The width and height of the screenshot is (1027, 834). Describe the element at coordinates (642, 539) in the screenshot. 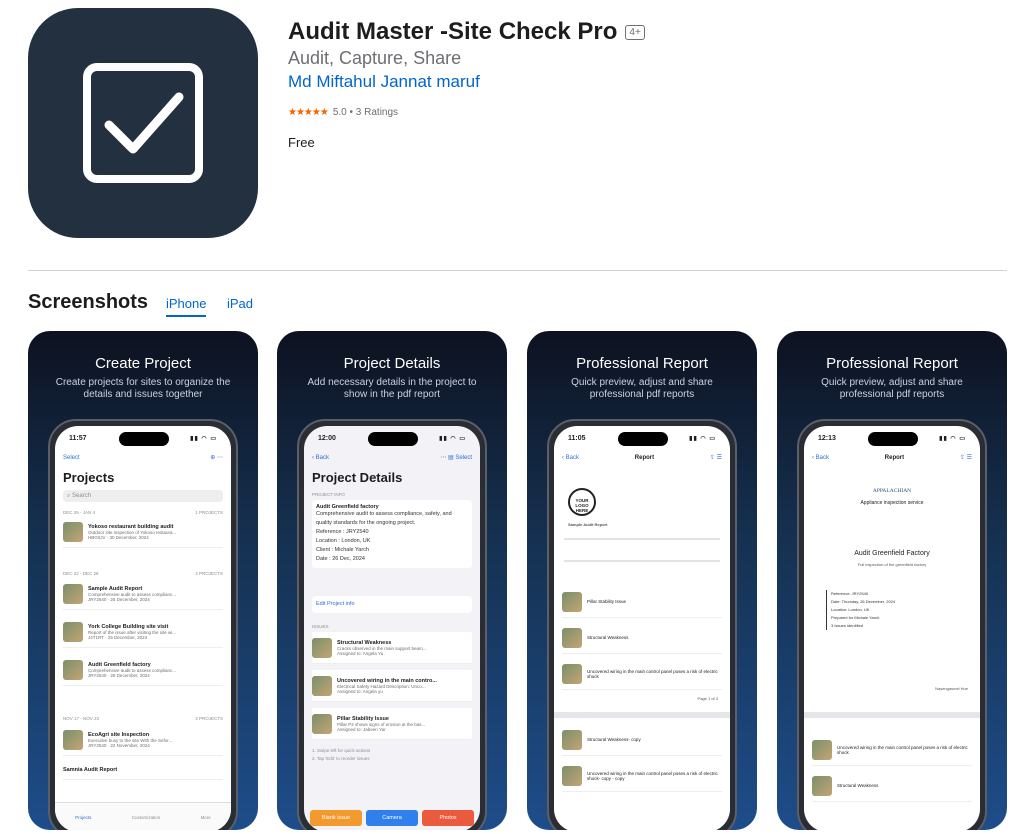

I see `text-line` at that location.